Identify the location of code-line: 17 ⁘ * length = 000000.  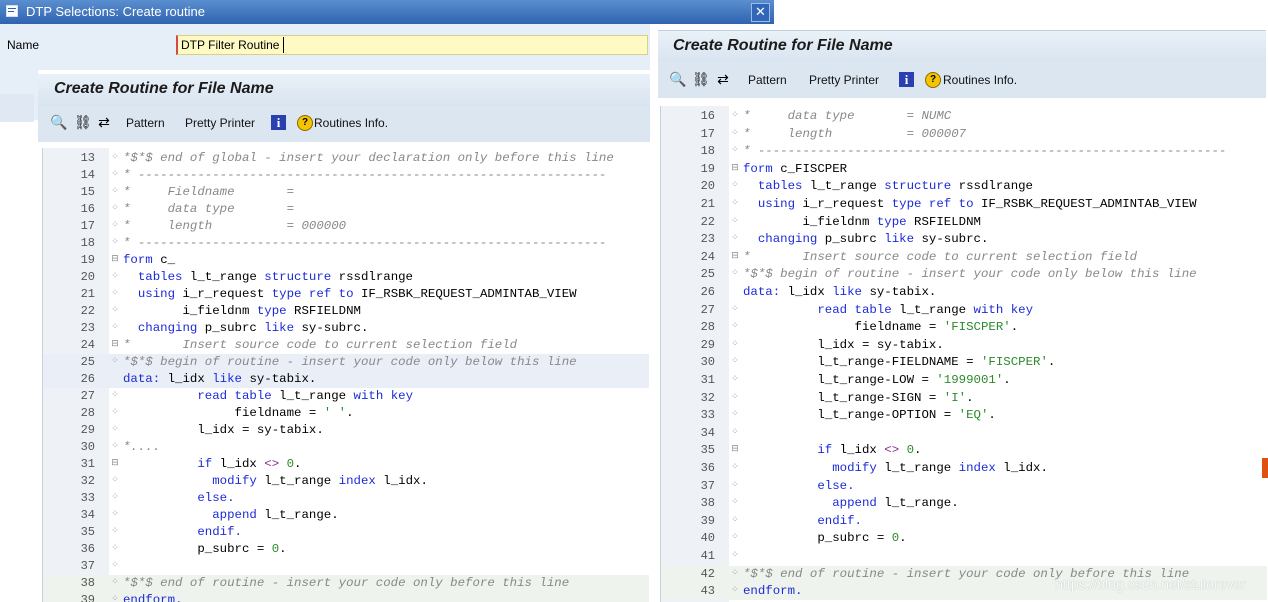
(346, 226).